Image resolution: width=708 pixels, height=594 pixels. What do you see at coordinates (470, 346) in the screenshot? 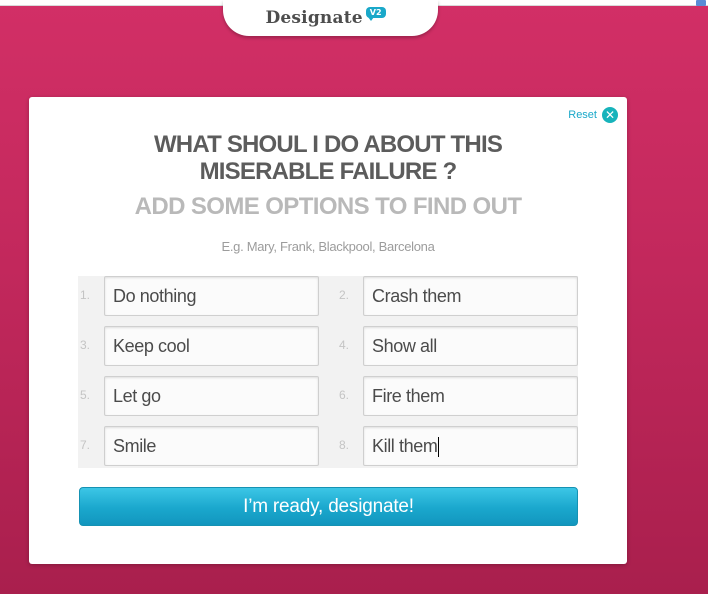
I see `option-input: Show all` at bounding box center [470, 346].